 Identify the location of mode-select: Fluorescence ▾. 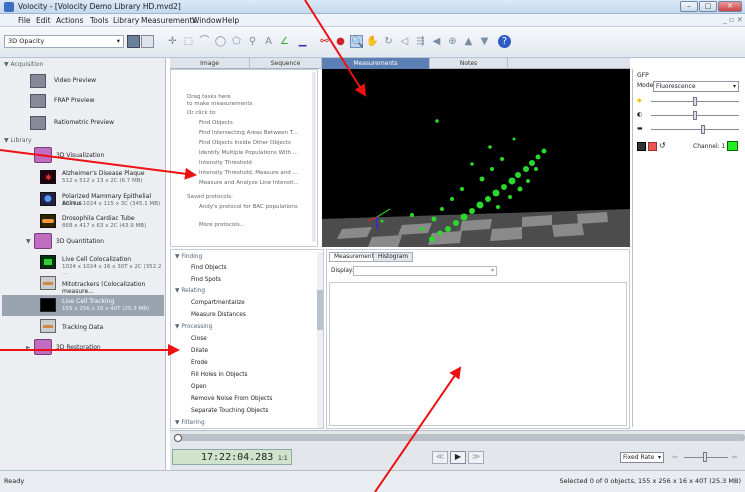
(696, 86).